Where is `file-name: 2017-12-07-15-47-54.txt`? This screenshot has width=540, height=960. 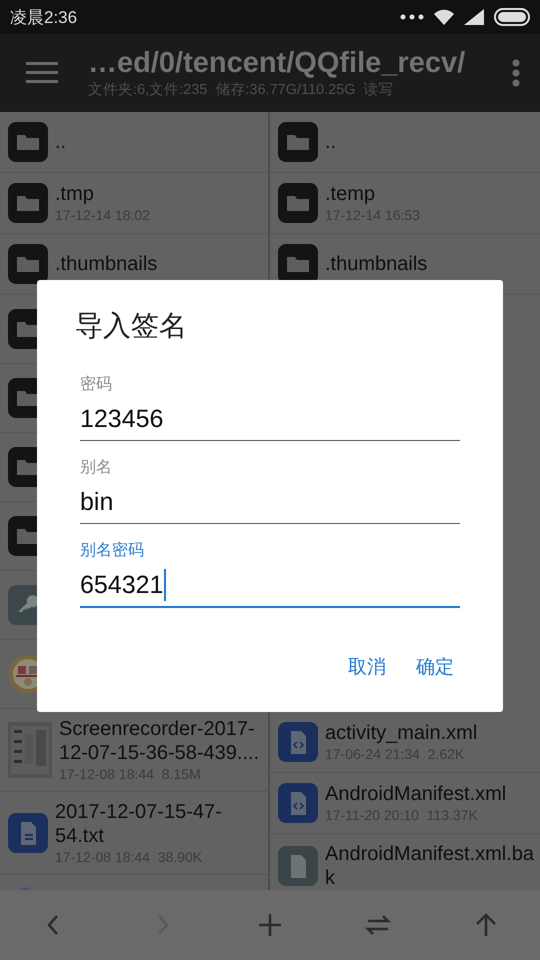 file-name: 2017-12-07-15-47-54.txt is located at coordinates (139, 824).